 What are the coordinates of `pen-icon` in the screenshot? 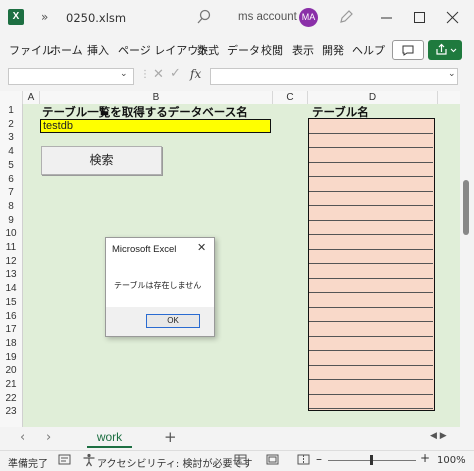 It's located at (346, 17).